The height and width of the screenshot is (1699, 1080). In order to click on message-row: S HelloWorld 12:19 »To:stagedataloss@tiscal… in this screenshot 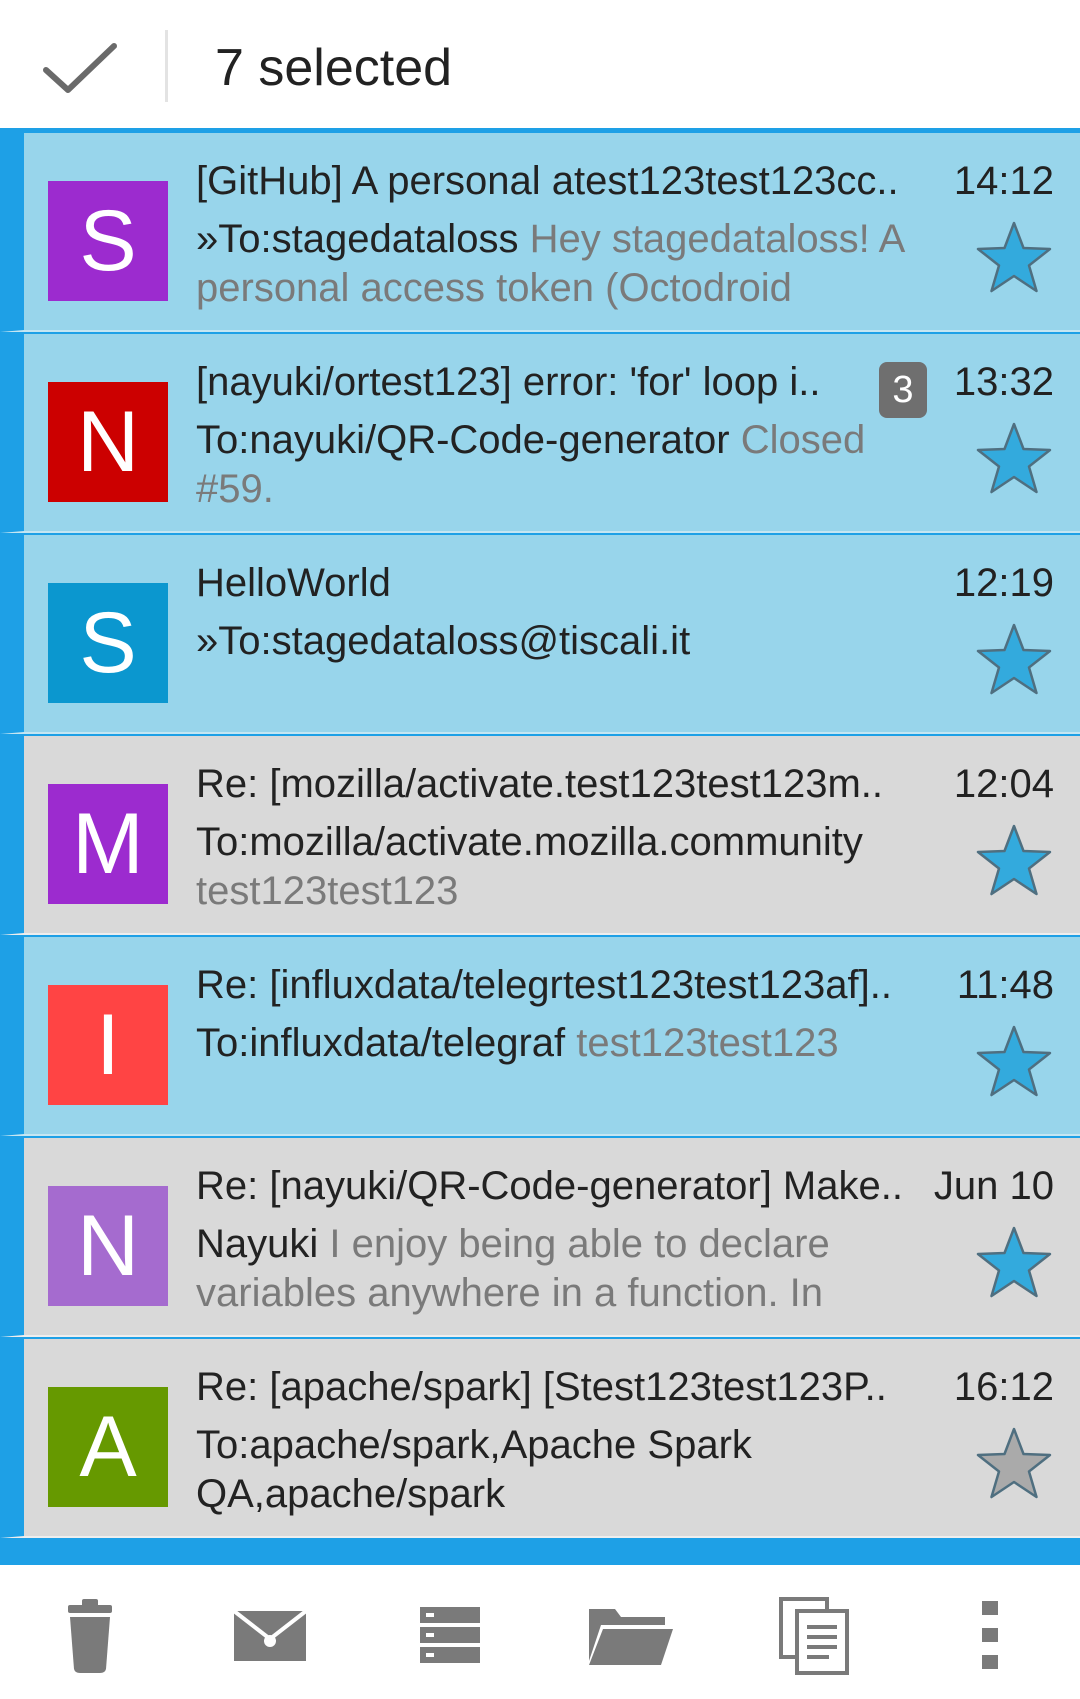, I will do `click(540, 634)`.